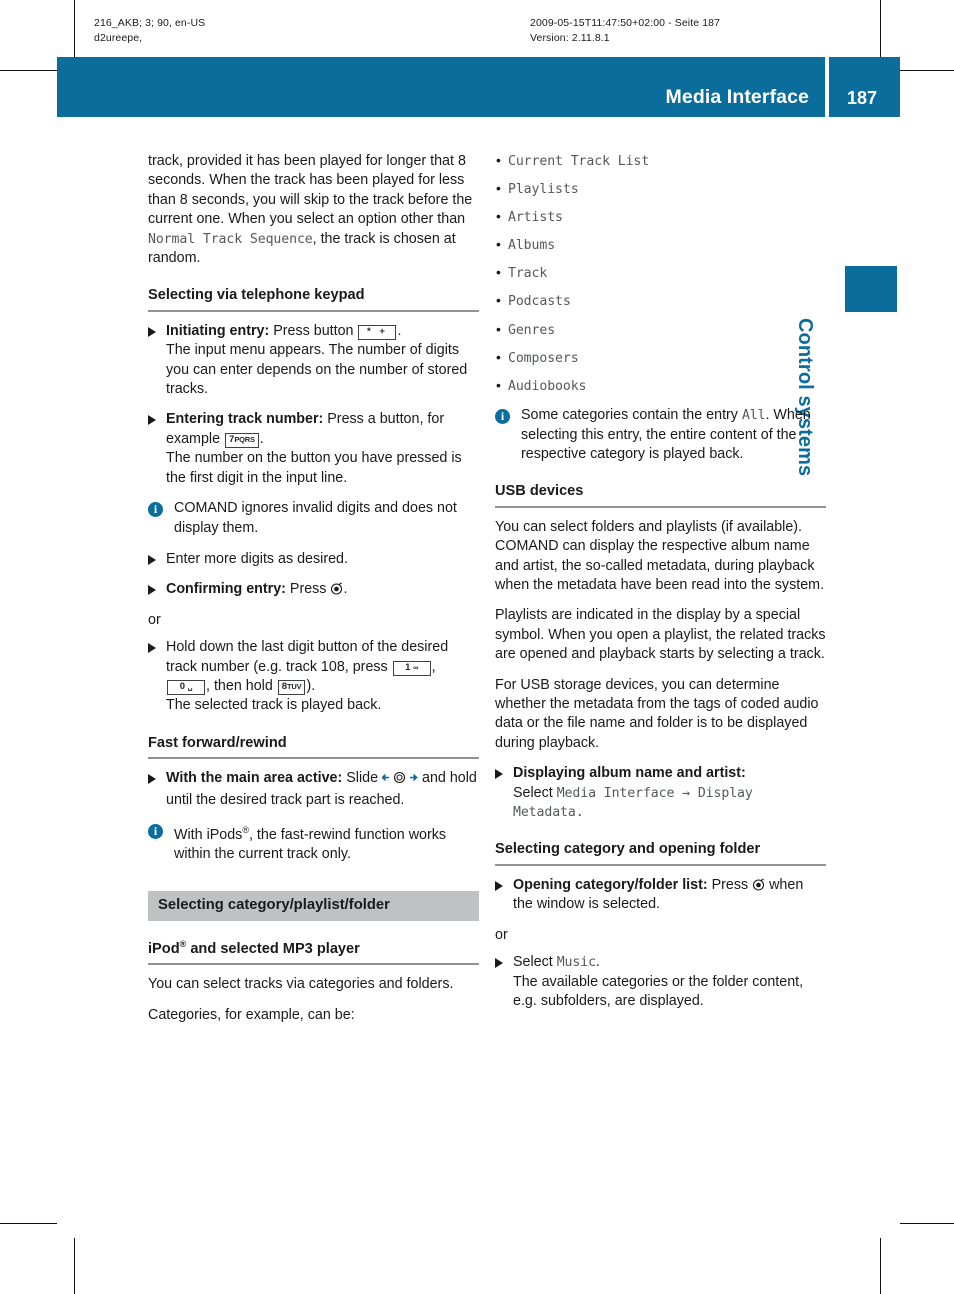  What do you see at coordinates (164, 948) in the screenshot?
I see `heading-ipod-part1: iPod` at bounding box center [164, 948].